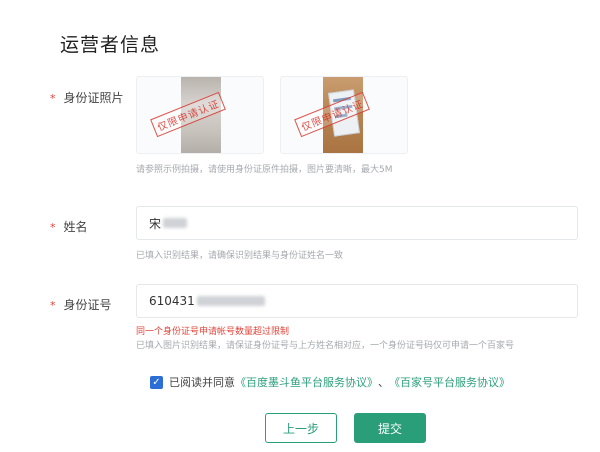 The image size is (600, 452). What do you see at coordinates (156, 382) in the screenshot?
I see `agreement-checkbox: ✓` at bounding box center [156, 382].